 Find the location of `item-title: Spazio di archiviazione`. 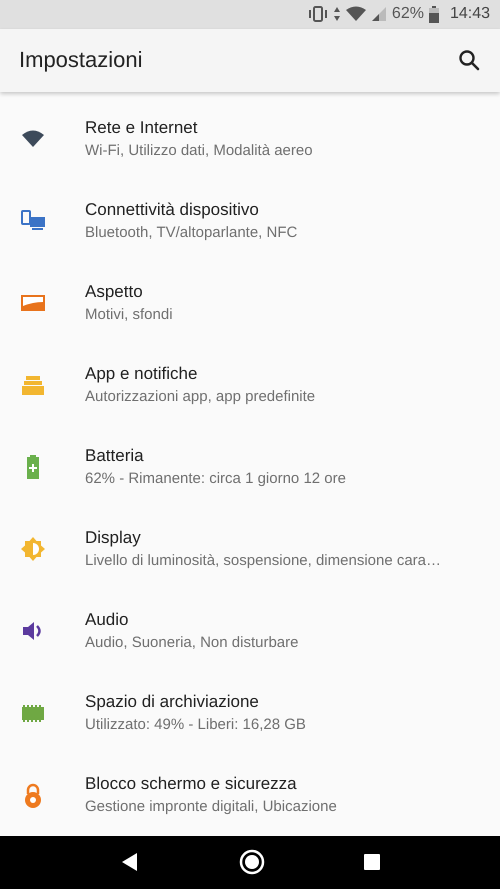

item-title: Spazio di archiviazione is located at coordinates (172, 702).